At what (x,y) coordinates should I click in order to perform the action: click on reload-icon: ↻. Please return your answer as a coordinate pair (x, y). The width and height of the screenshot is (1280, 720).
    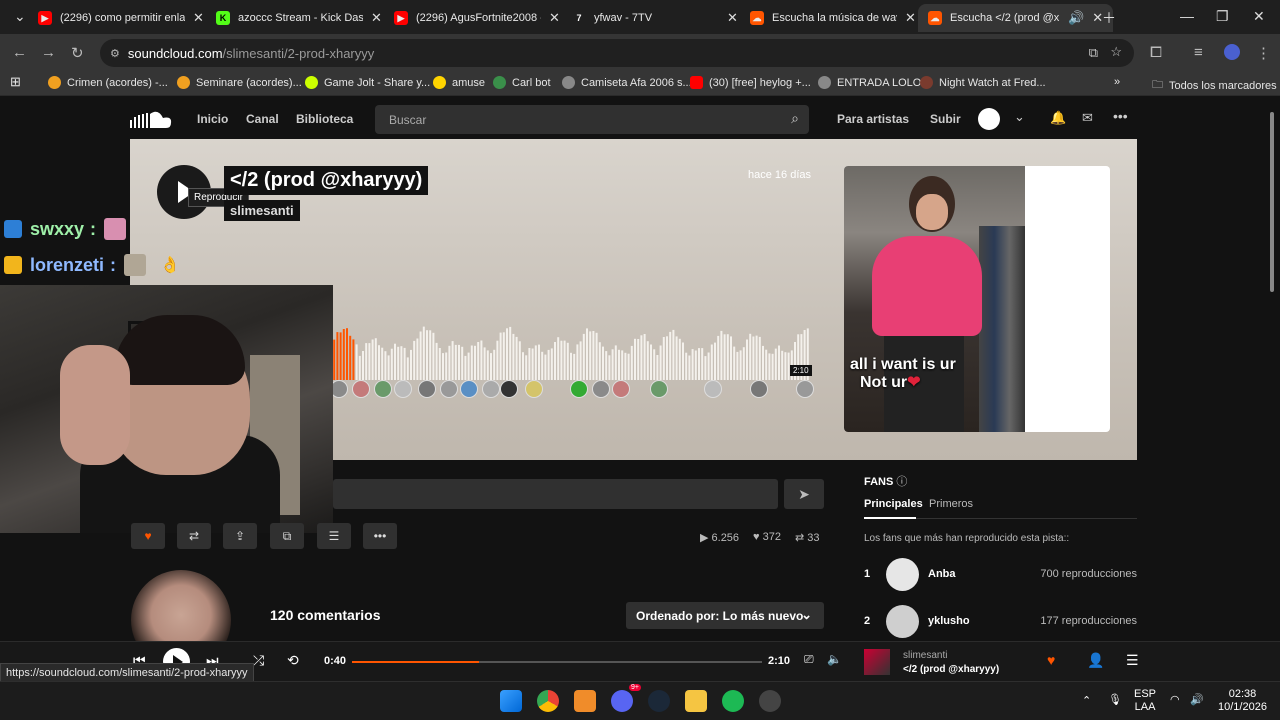
    Looking at the image, I should click on (77, 53).